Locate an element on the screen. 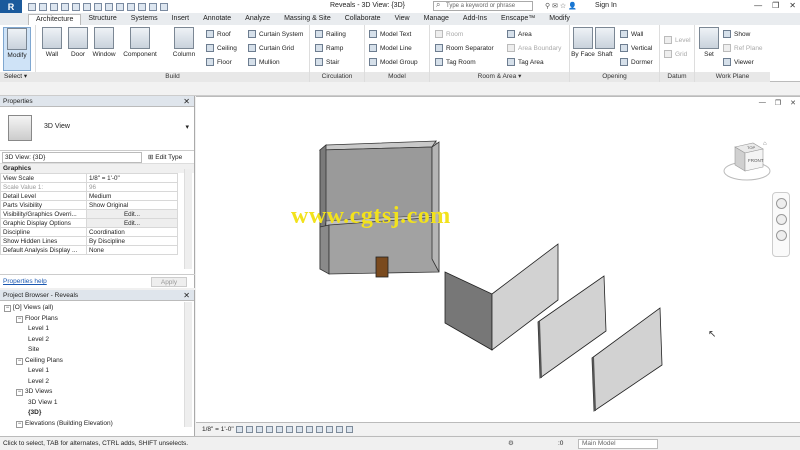 The height and width of the screenshot is (450, 800). minimize-button: — is located at coordinates (758, 5).